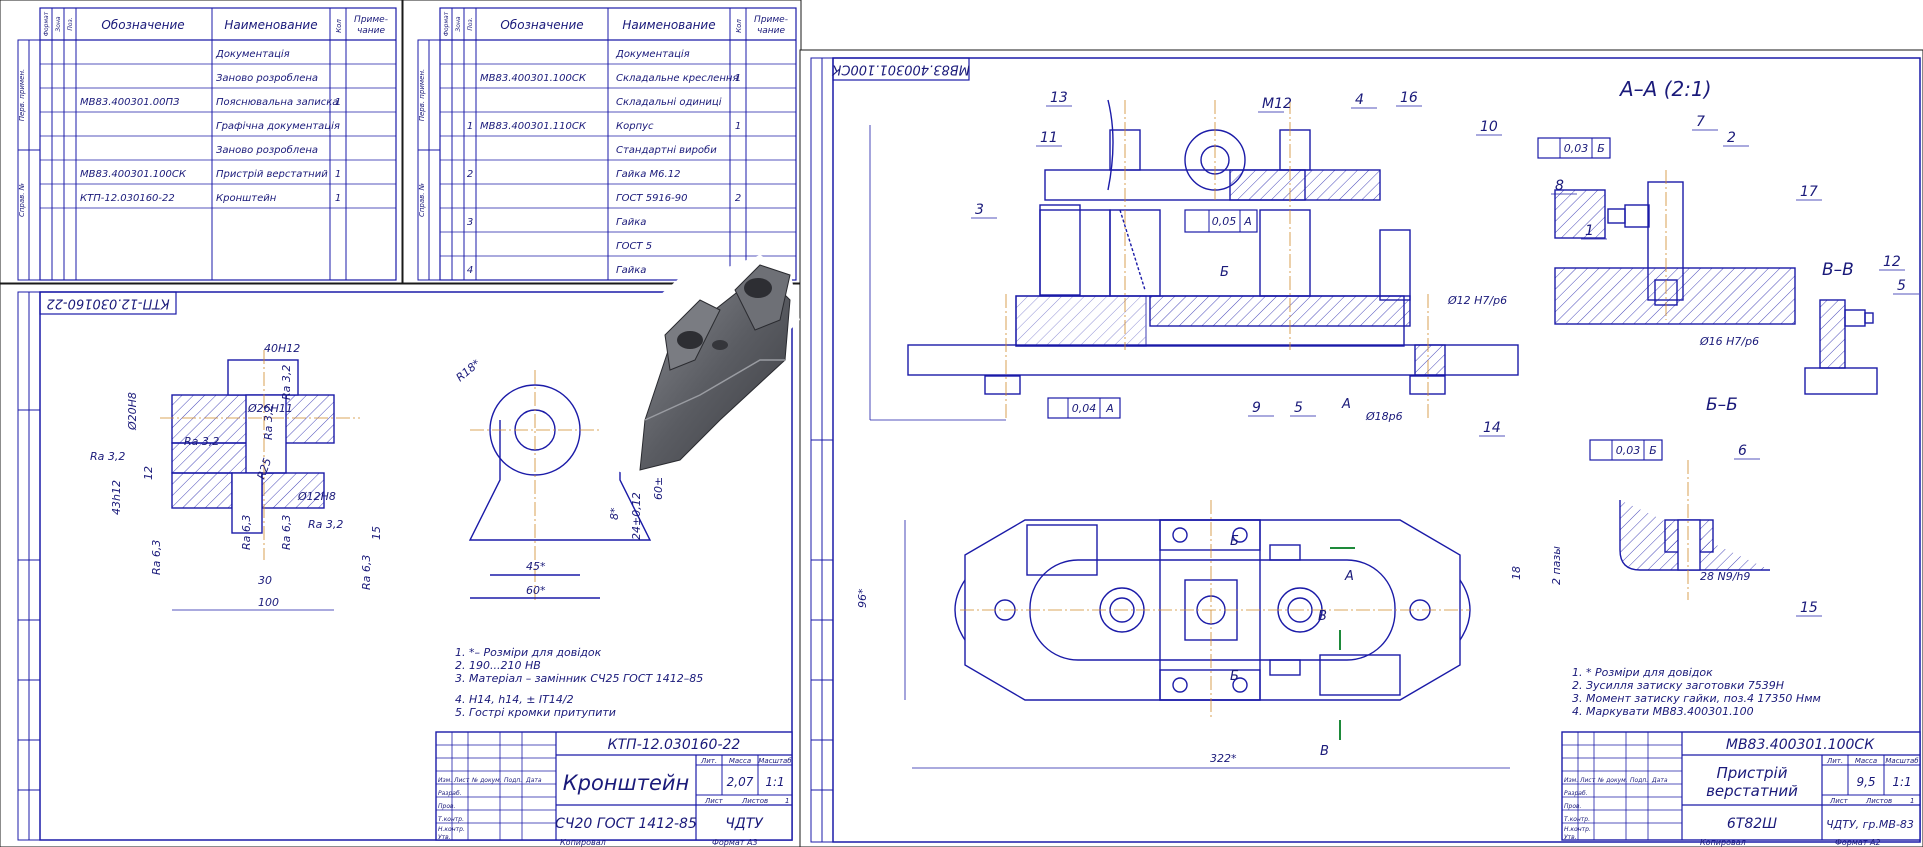  Describe the element at coordinates (1277, 104) in the screenshot. I see `callout-М12: М12` at that location.